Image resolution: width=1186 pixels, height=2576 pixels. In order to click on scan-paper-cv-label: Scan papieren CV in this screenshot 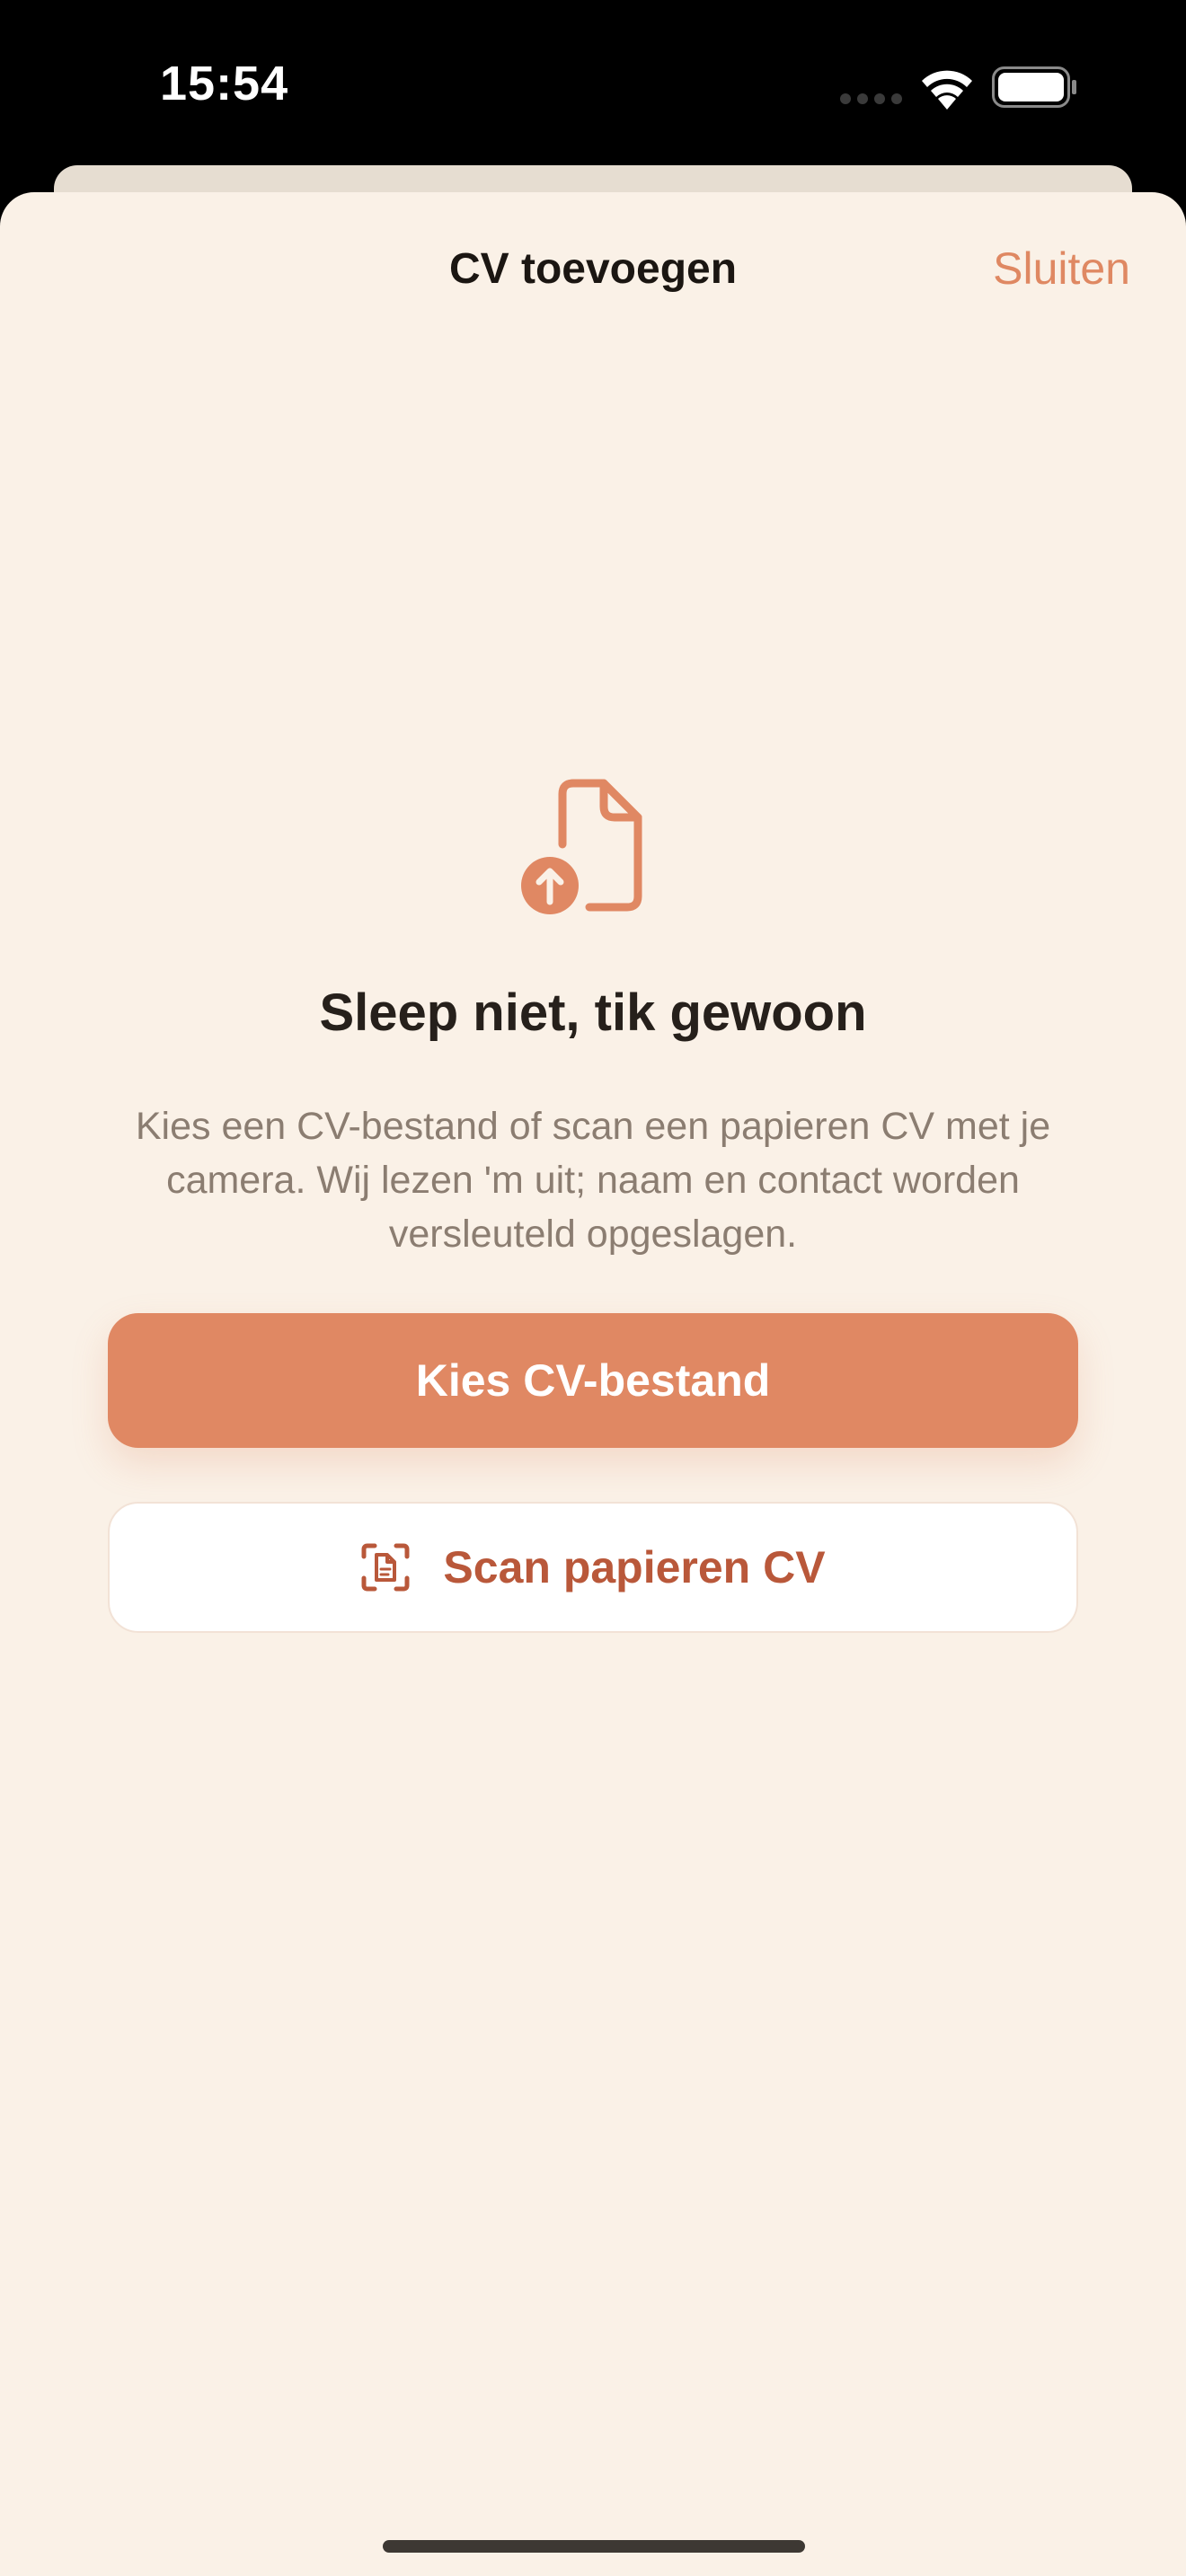, I will do `click(634, 1567)`.